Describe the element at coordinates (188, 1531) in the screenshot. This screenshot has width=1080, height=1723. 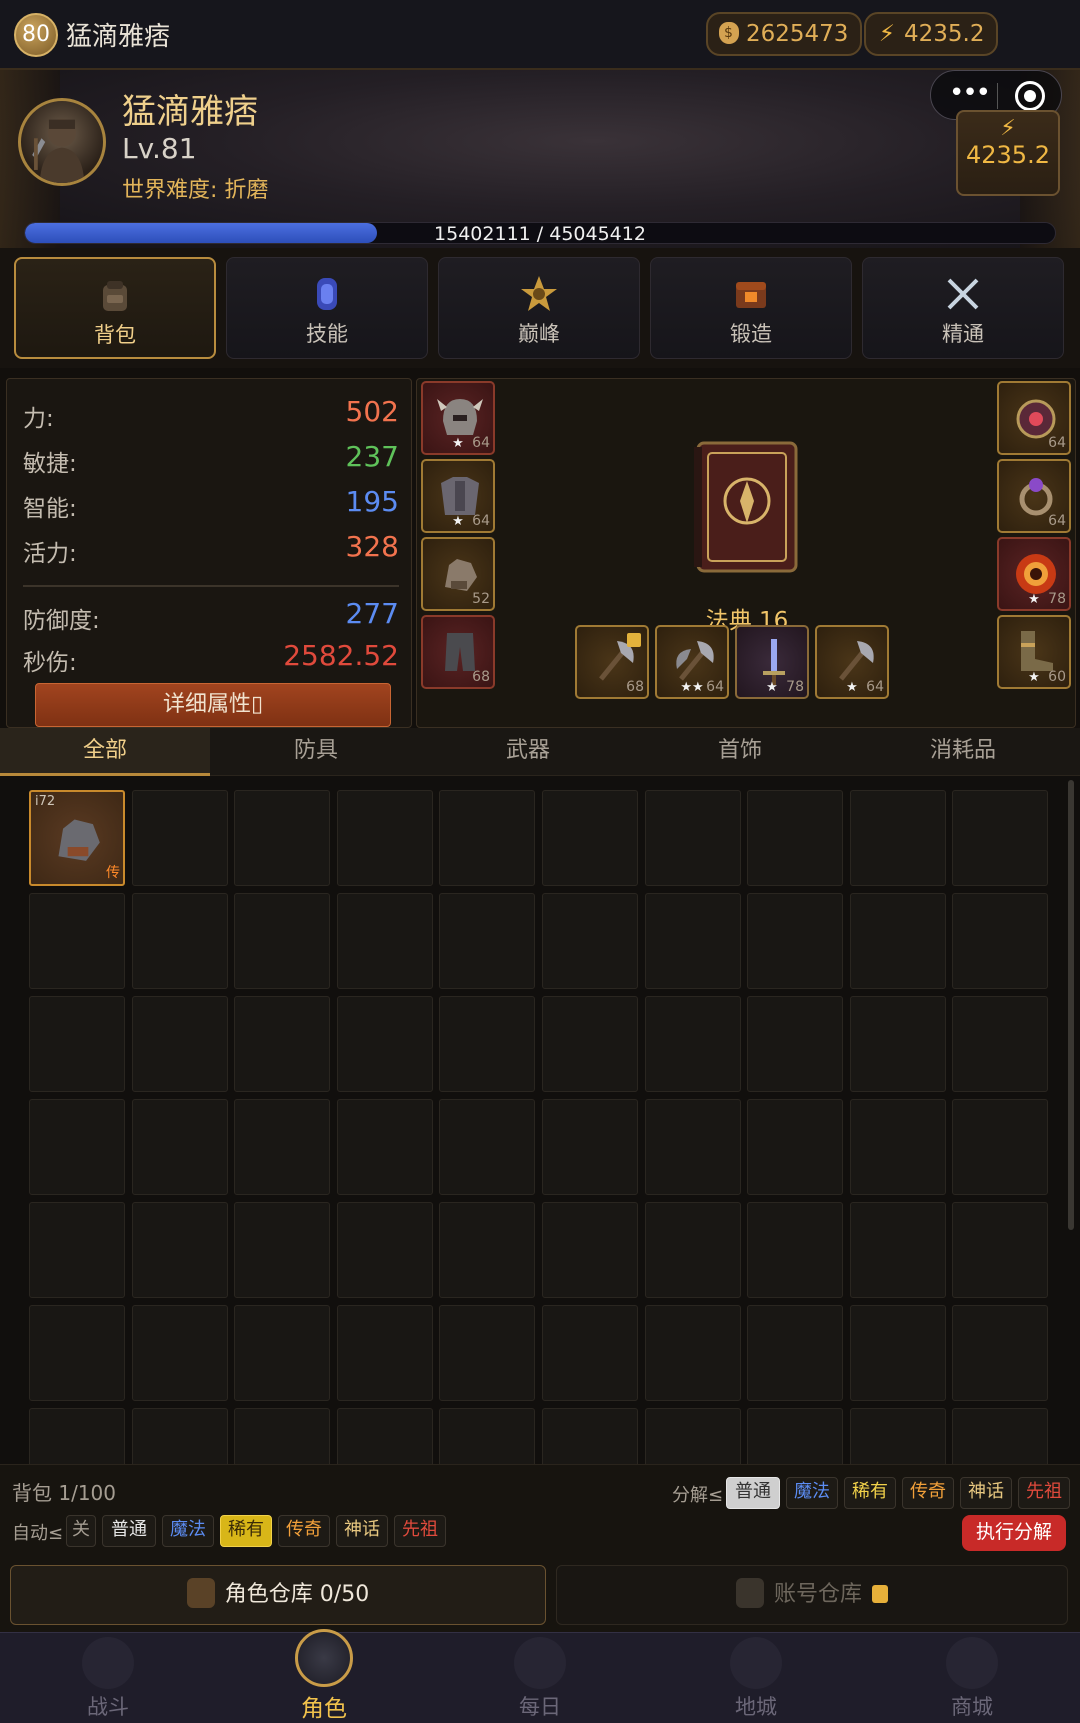
I see `salvage-chip: 魔法` at that location.